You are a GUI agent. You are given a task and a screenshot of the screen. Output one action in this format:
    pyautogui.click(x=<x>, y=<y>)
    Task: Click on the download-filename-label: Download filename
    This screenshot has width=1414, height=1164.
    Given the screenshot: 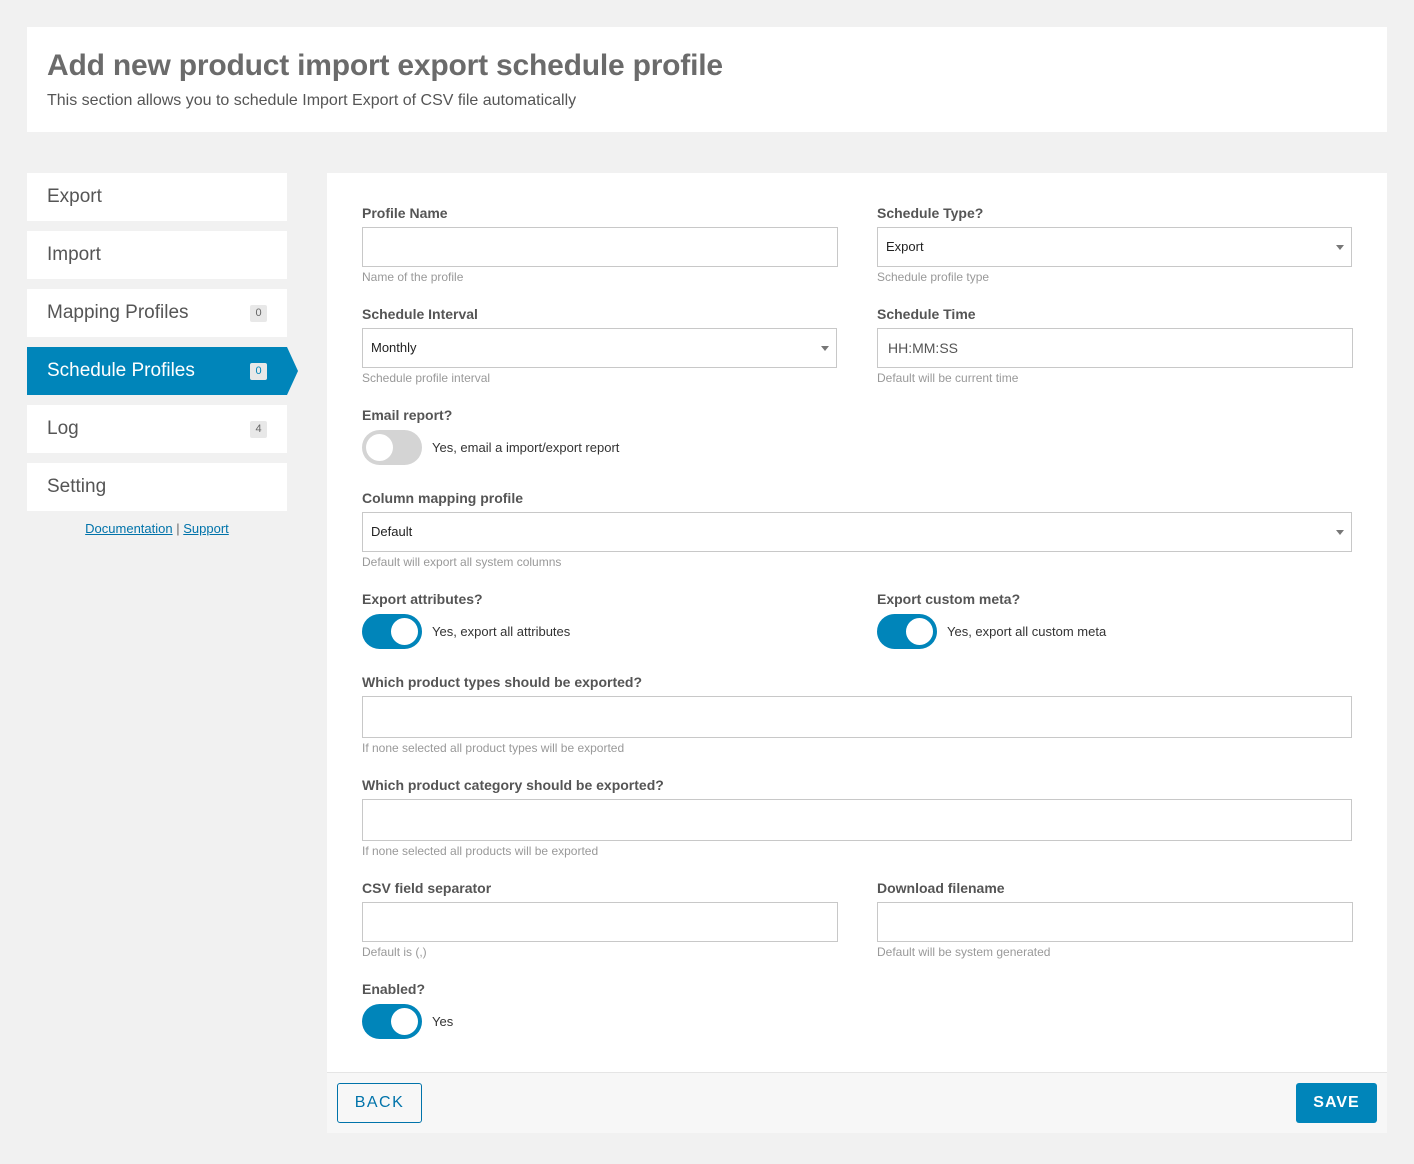 What is the action you would take?
    pyautogui.click(x=941, y=888)
    